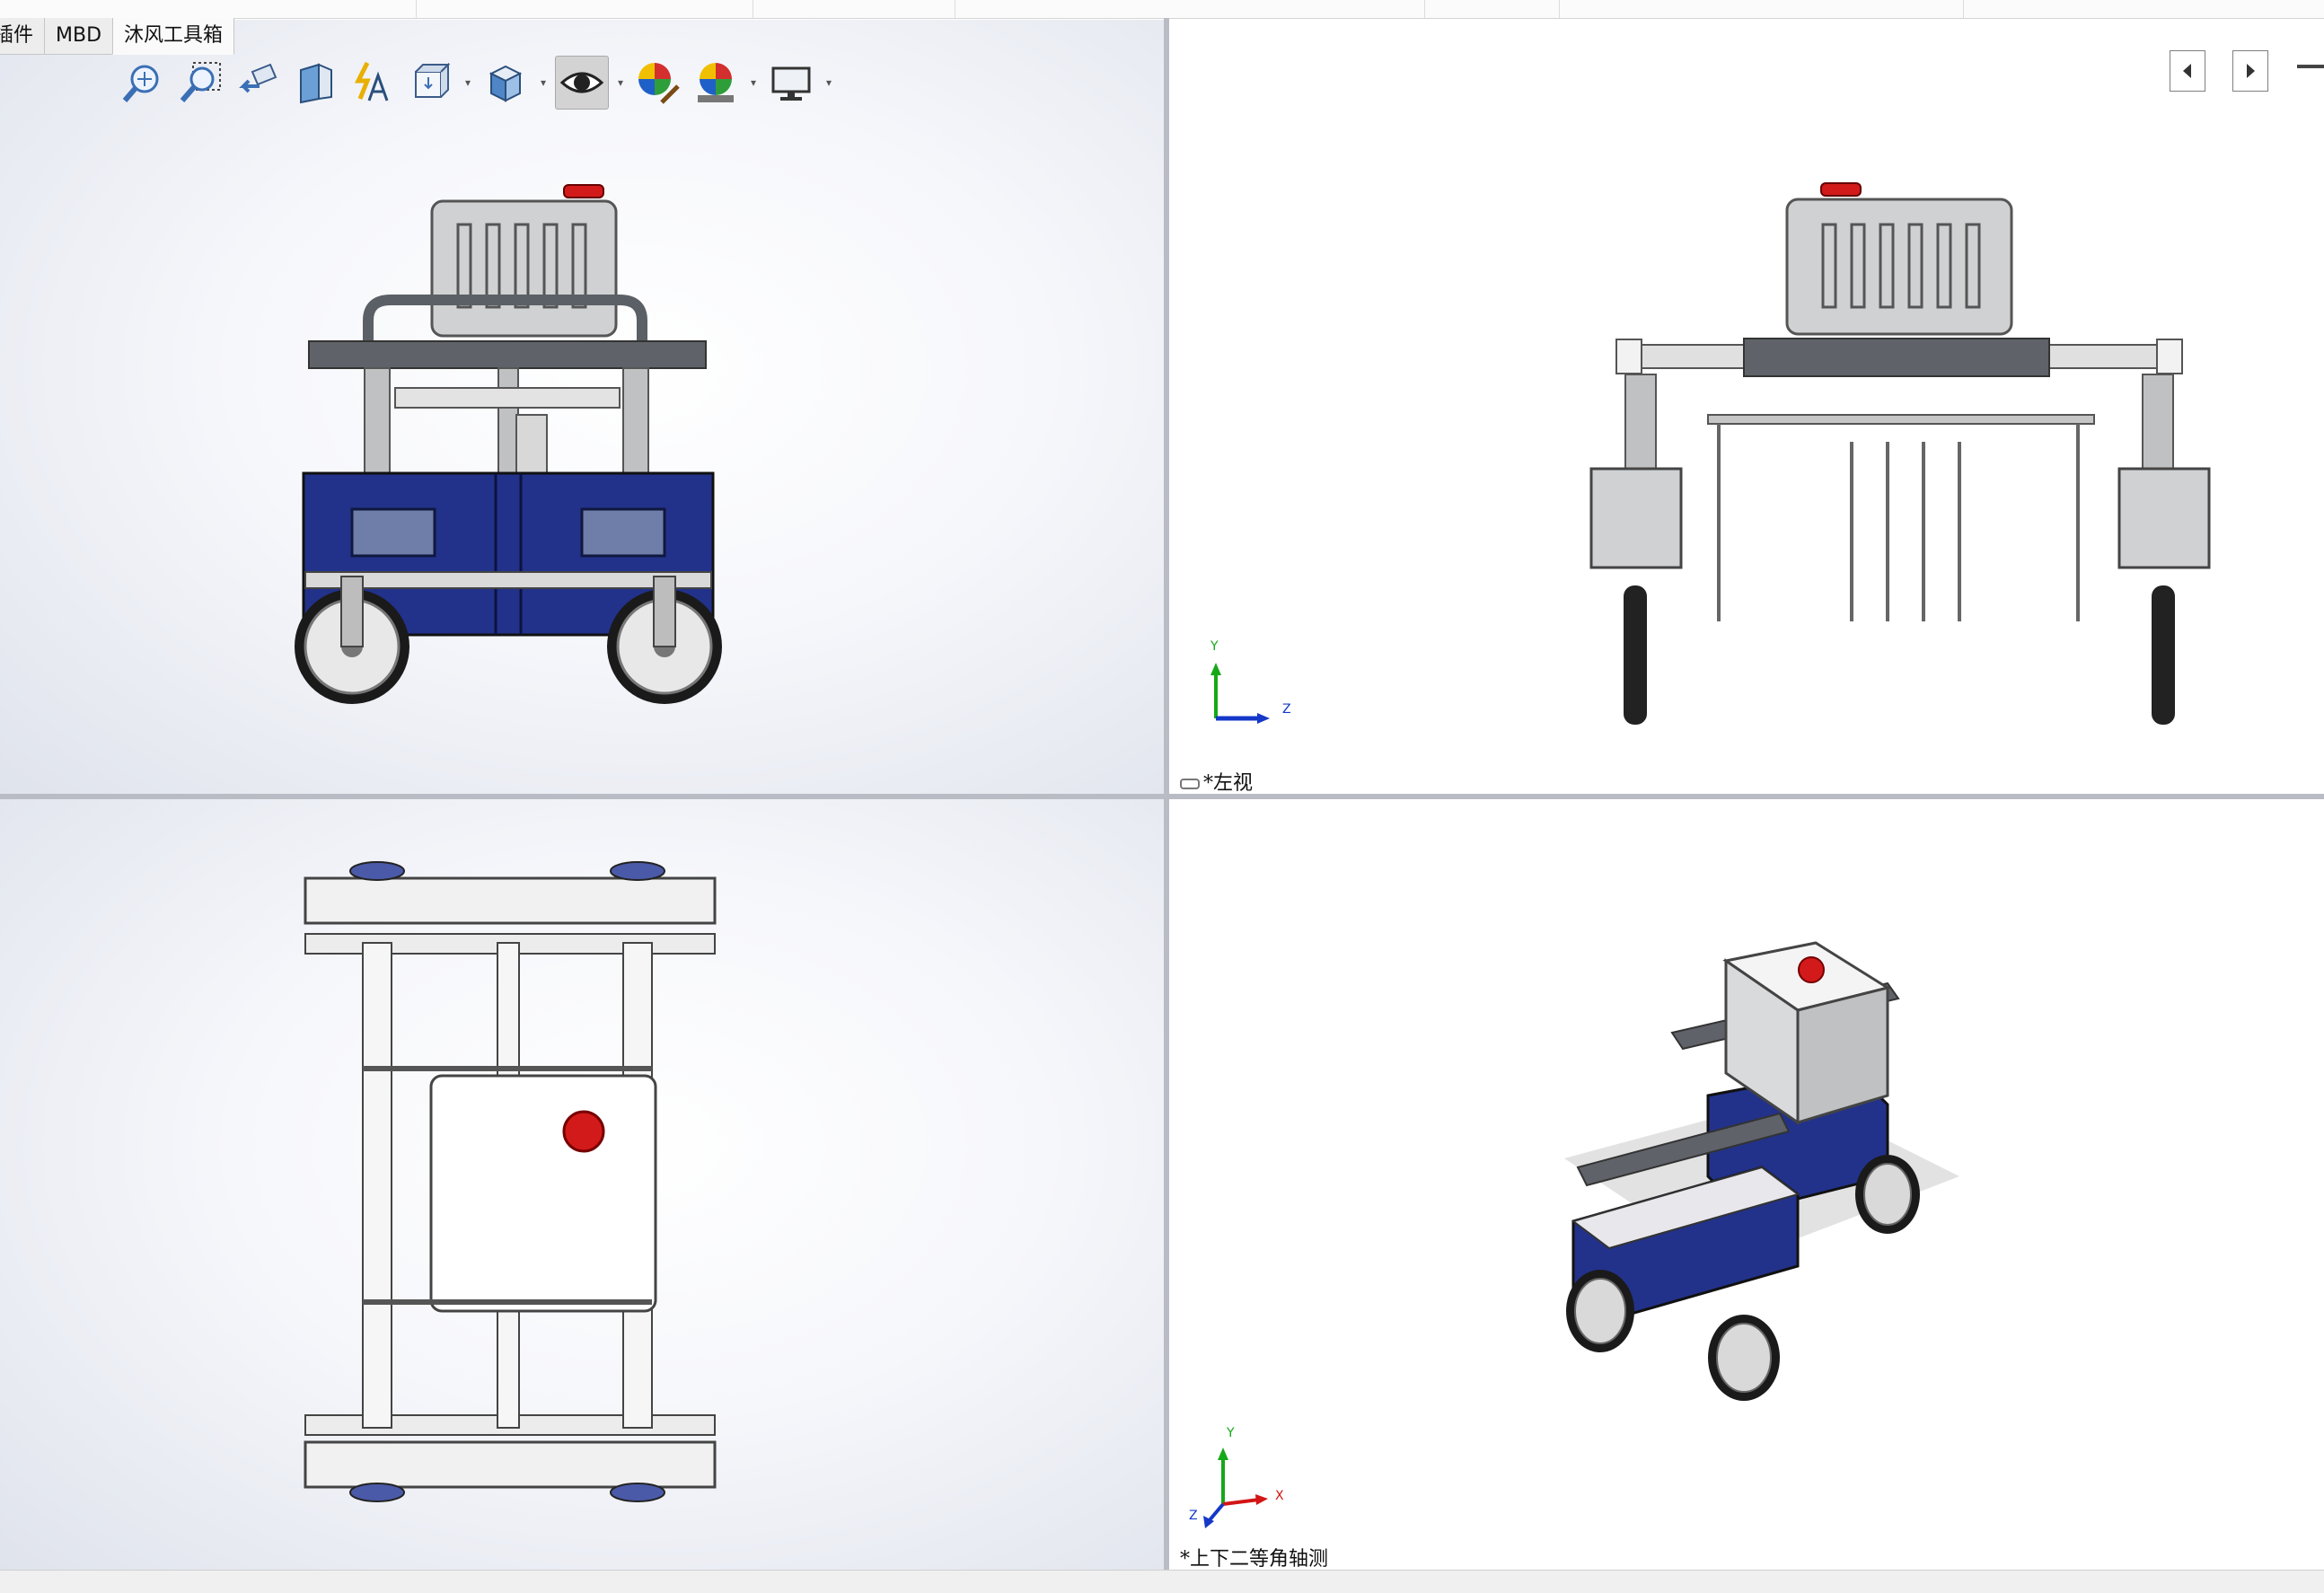  I want to click on display-style-icon, so click(506, 83).